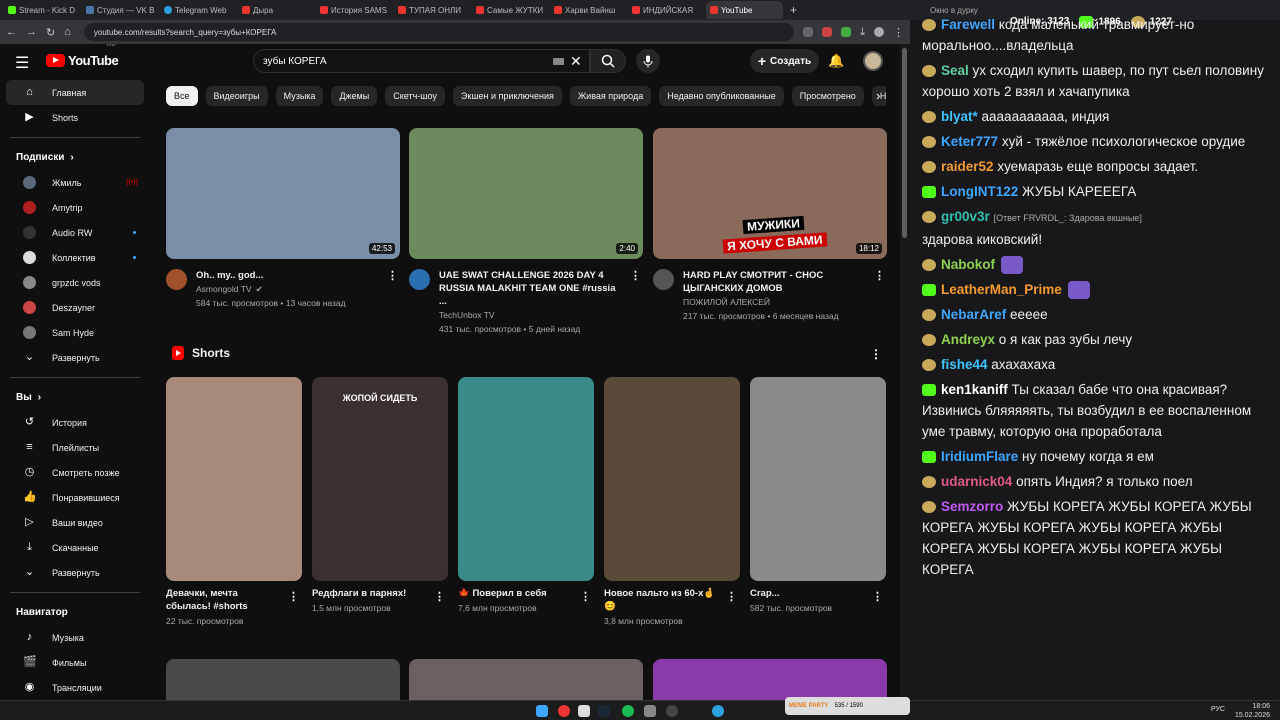 This screenshot has width=1280, height=720. I want to click on browser-tab: ИНДИЙСКАЯ, so click(666, 10).